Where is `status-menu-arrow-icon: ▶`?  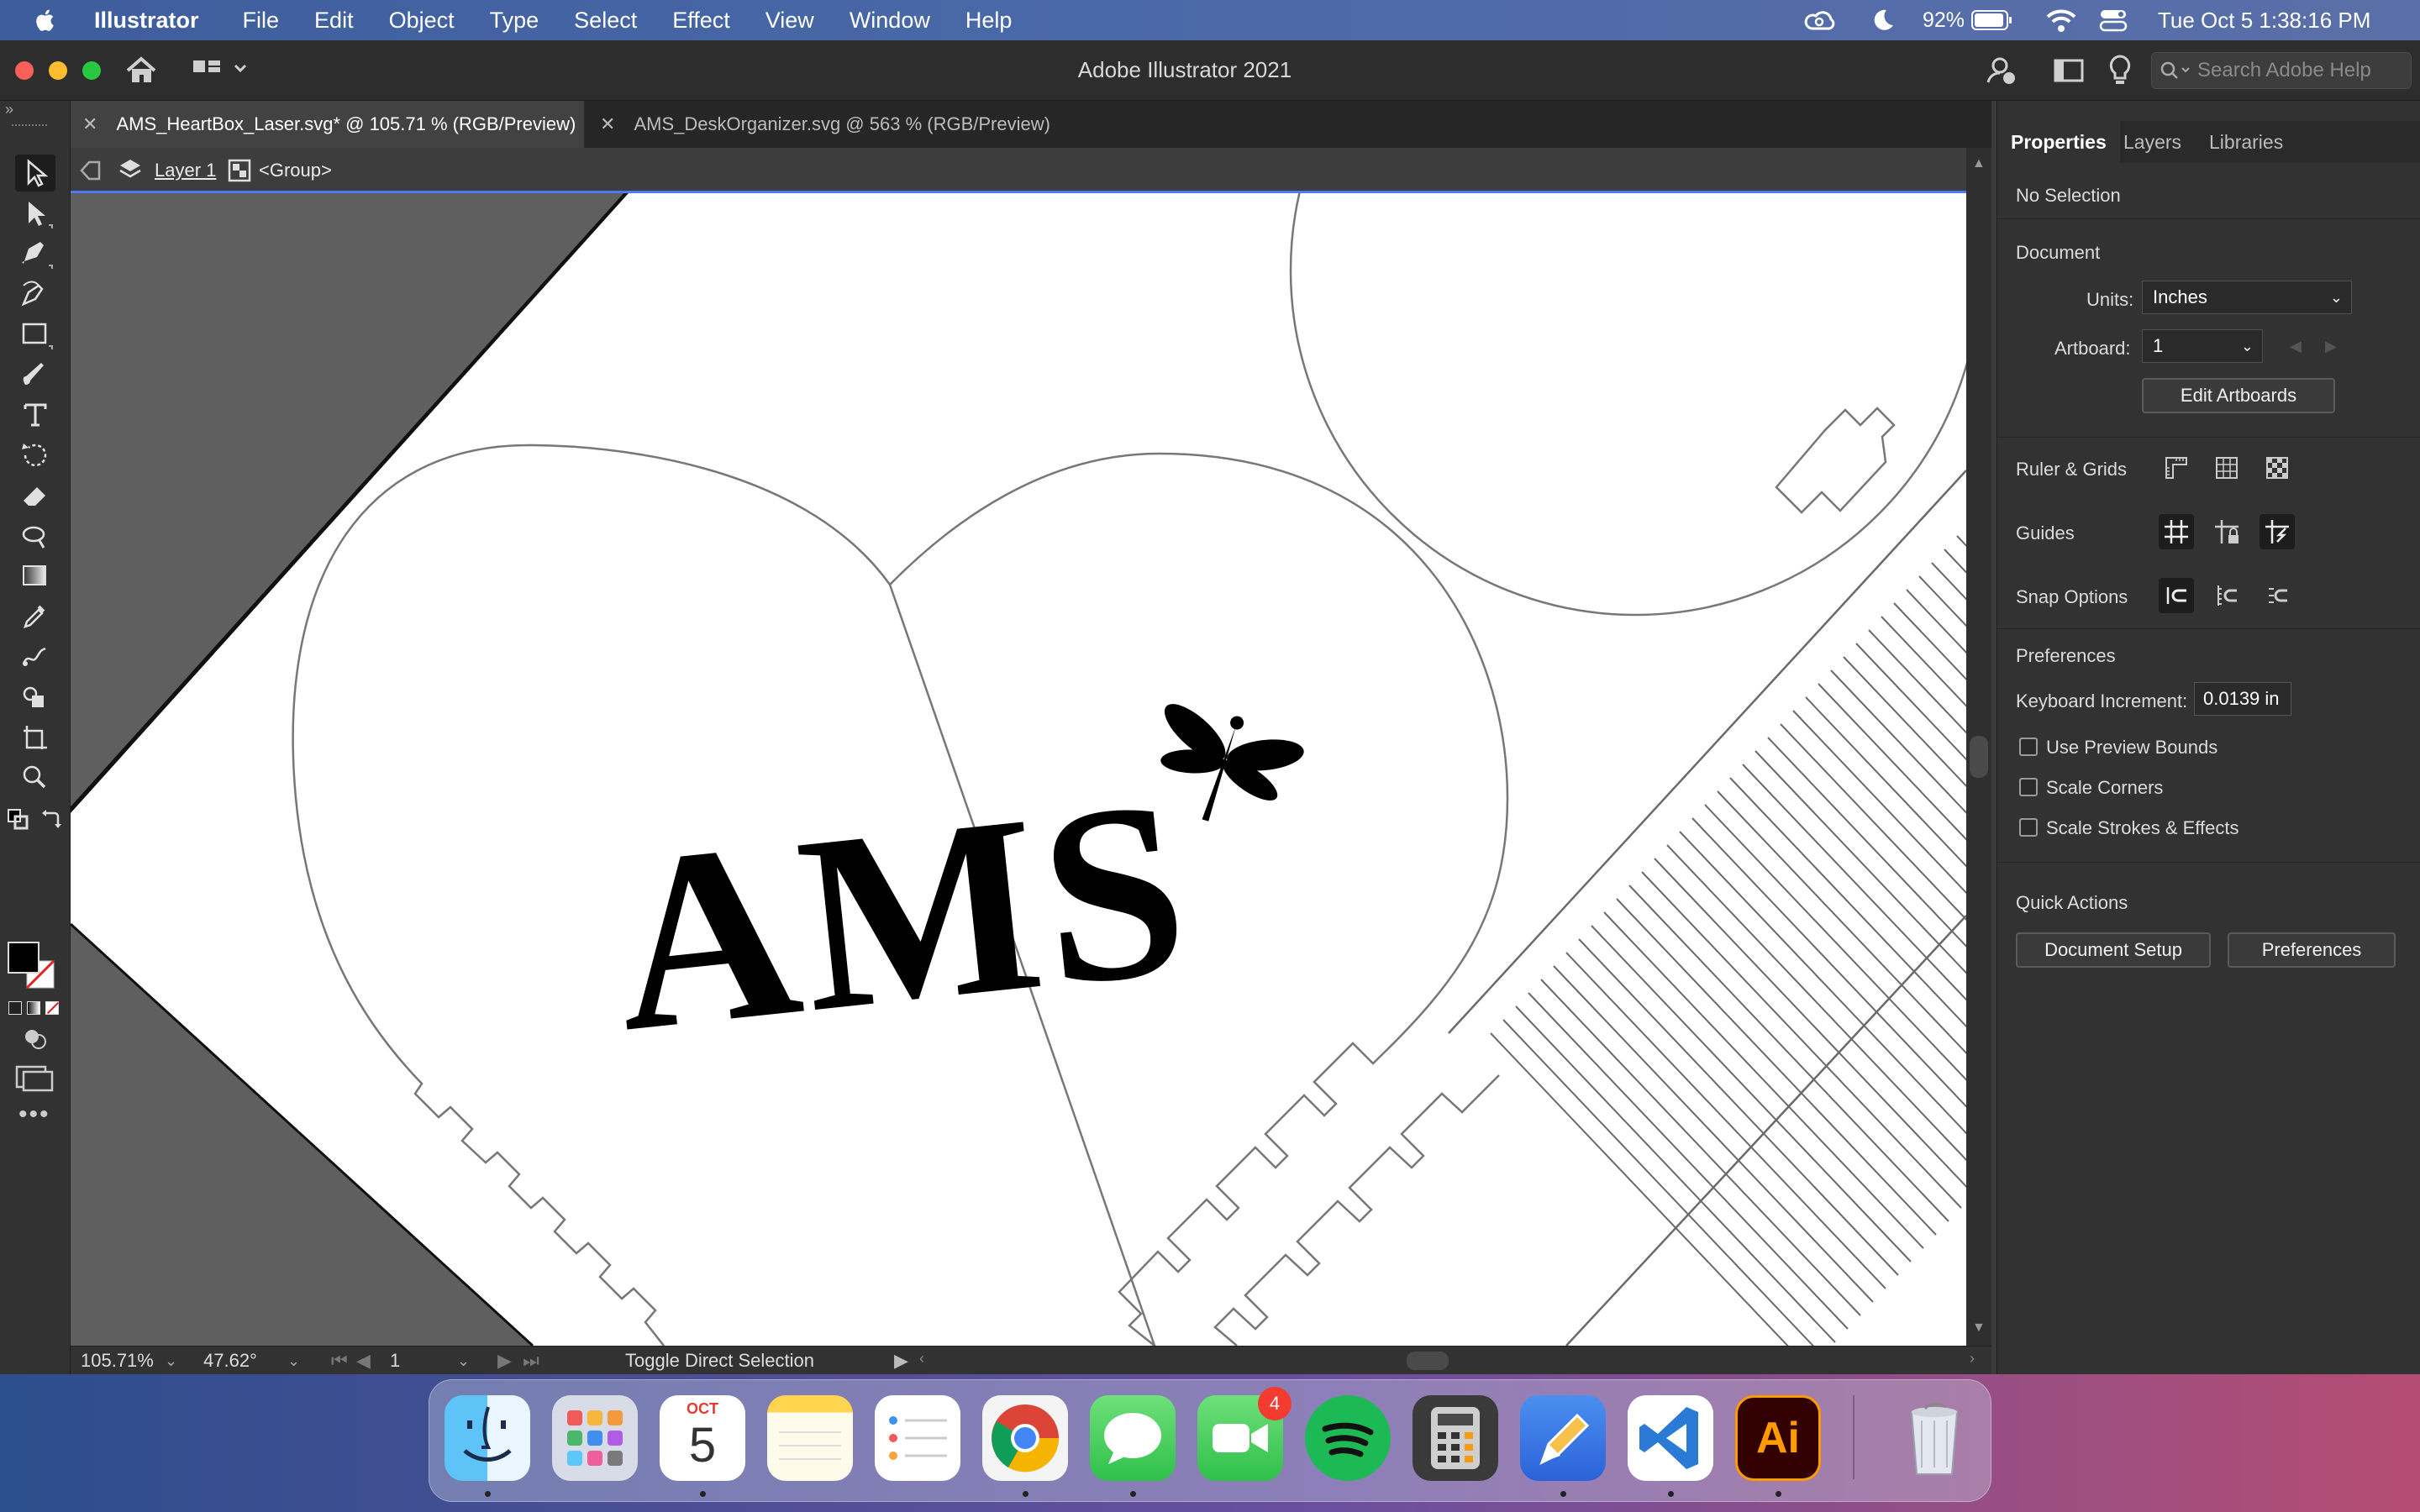 status-menu-arrow-icon: ▶ is located at coordinates (901, 1361).